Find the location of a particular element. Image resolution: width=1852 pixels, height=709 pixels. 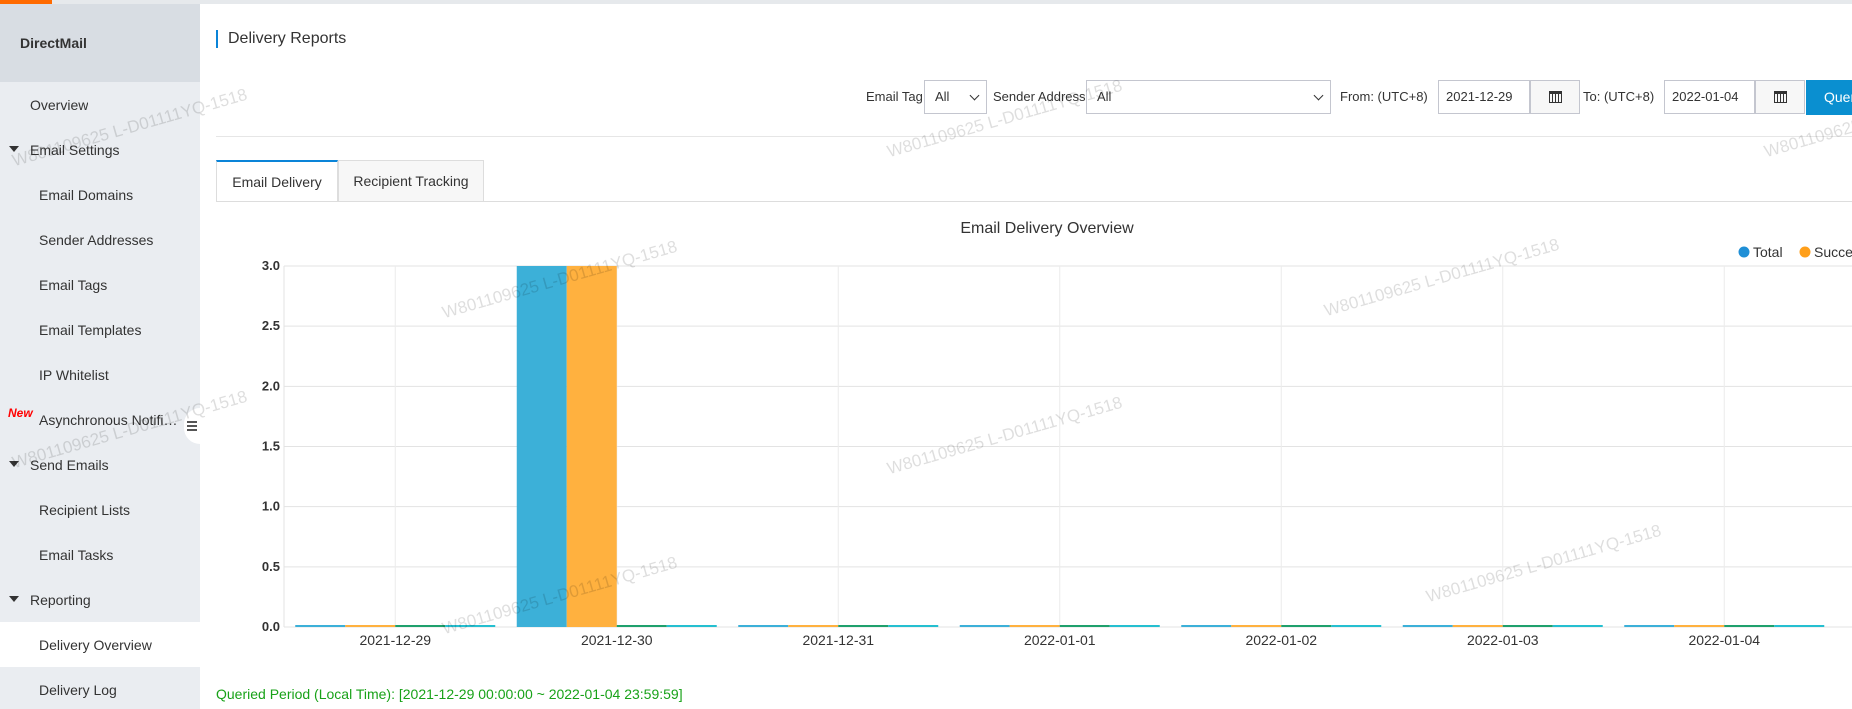

sidebar-item-email-domains: Email Domains is located at coordinates (100, 194).